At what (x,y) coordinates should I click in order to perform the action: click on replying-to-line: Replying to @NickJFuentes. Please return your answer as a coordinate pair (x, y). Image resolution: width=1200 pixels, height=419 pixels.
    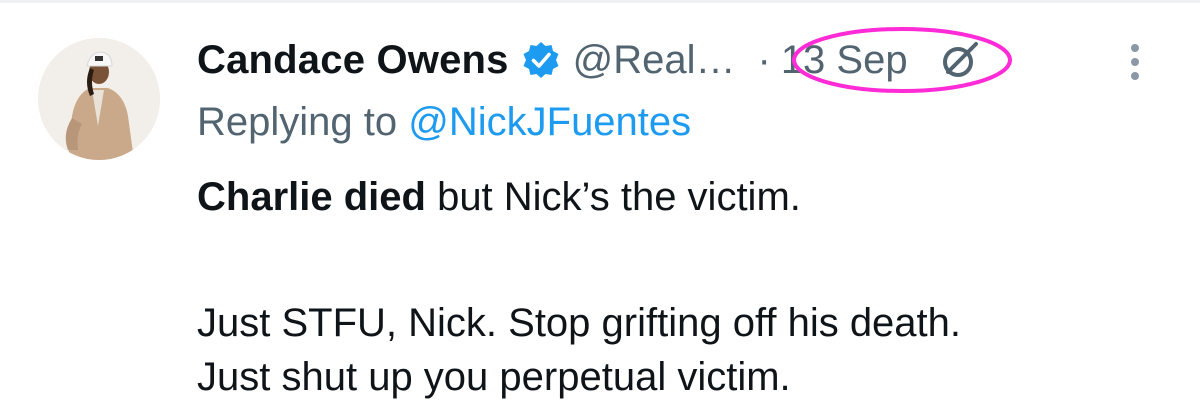
    Looking at the image, I should click on (444, 122).